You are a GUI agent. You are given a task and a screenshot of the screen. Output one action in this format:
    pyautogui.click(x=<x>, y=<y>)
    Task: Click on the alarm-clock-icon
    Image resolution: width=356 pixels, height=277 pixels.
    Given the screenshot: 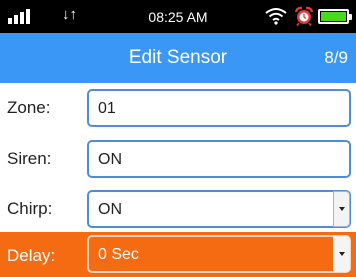 What is the action you would take?
    pyautogui.click(x=304, y=16)
    